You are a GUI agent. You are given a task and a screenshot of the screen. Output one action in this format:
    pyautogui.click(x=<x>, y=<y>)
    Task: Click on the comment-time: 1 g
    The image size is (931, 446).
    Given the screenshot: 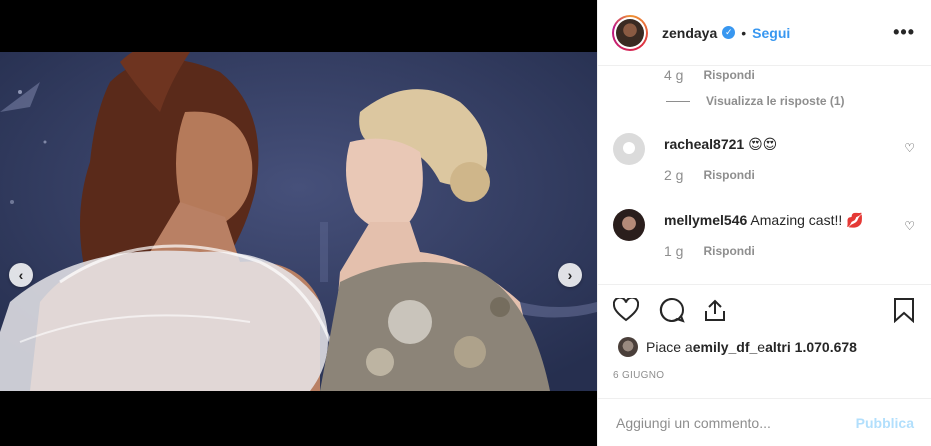 What is the action you would take?
    pyautogui.click(x=674, y=251)
    